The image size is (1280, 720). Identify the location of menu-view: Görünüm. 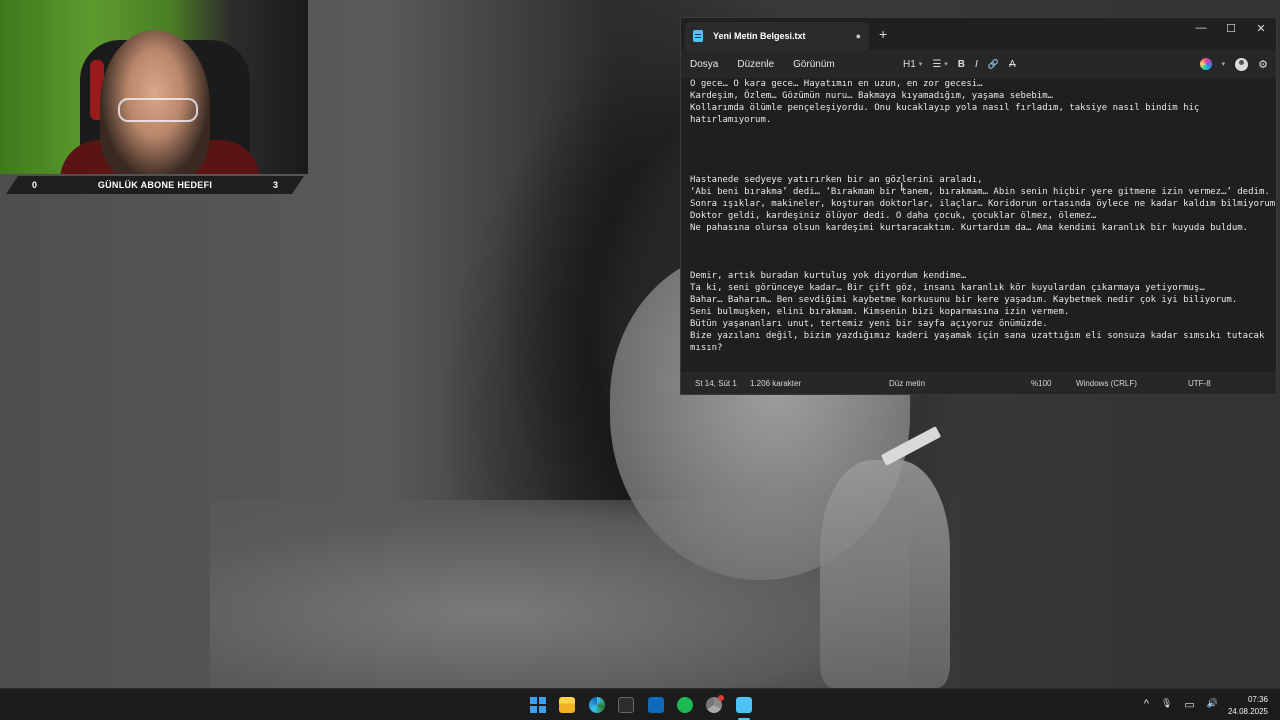
(814, 64).